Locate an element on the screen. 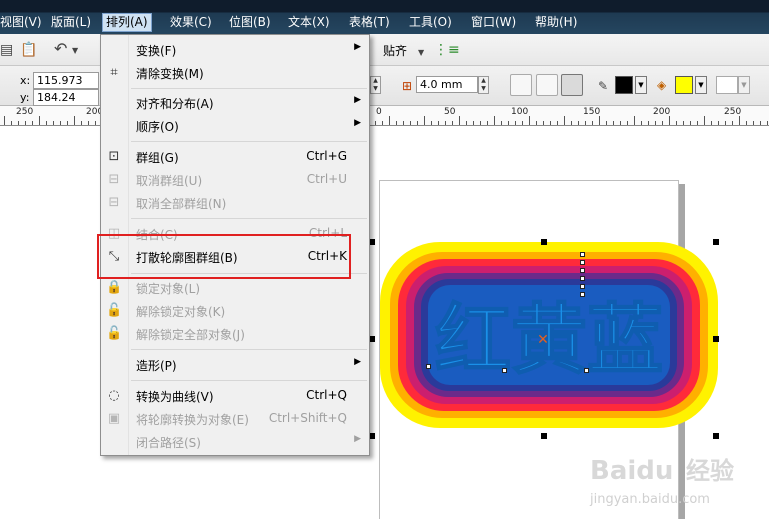  outline-color-swatch is located at coordinates (624, 85).